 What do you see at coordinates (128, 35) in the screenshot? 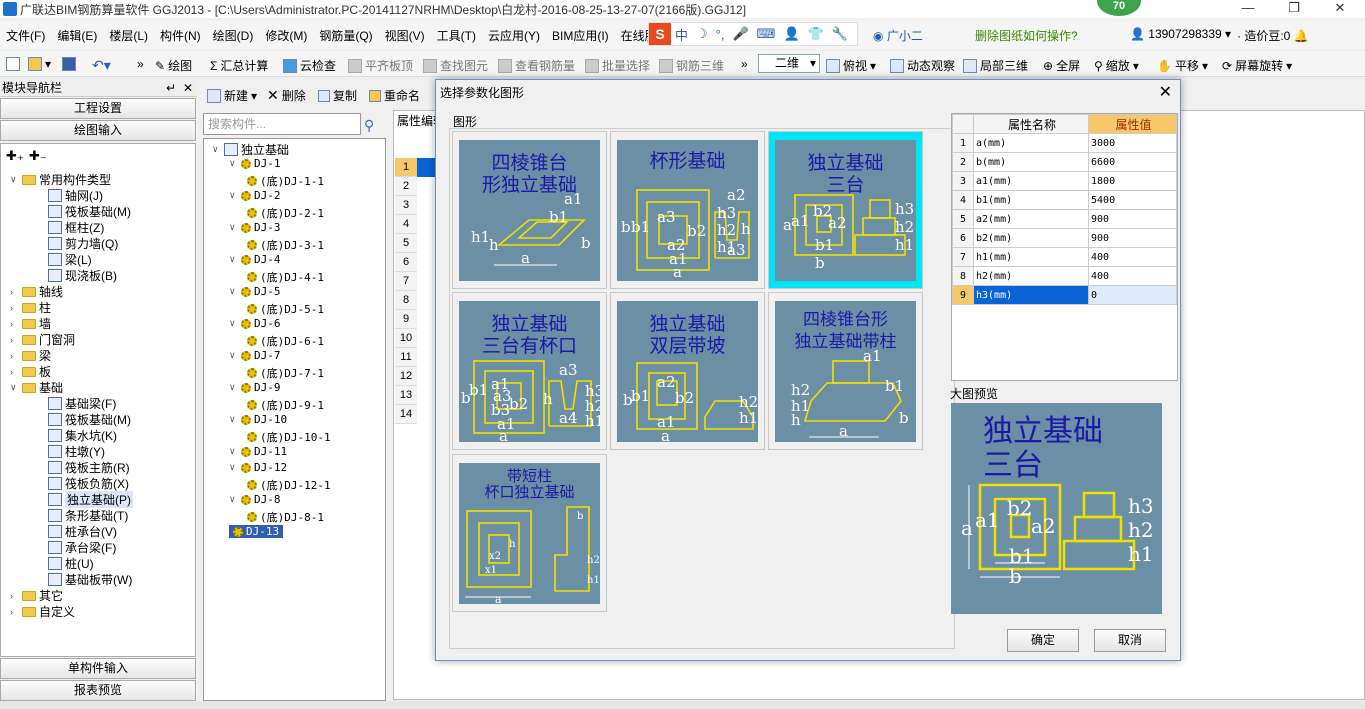
I see `menu-item: 楼层(L)` at bounding box center [128, 35].